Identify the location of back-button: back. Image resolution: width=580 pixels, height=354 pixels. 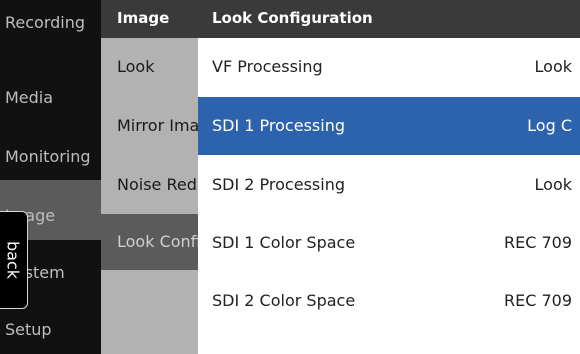
(14, 260).